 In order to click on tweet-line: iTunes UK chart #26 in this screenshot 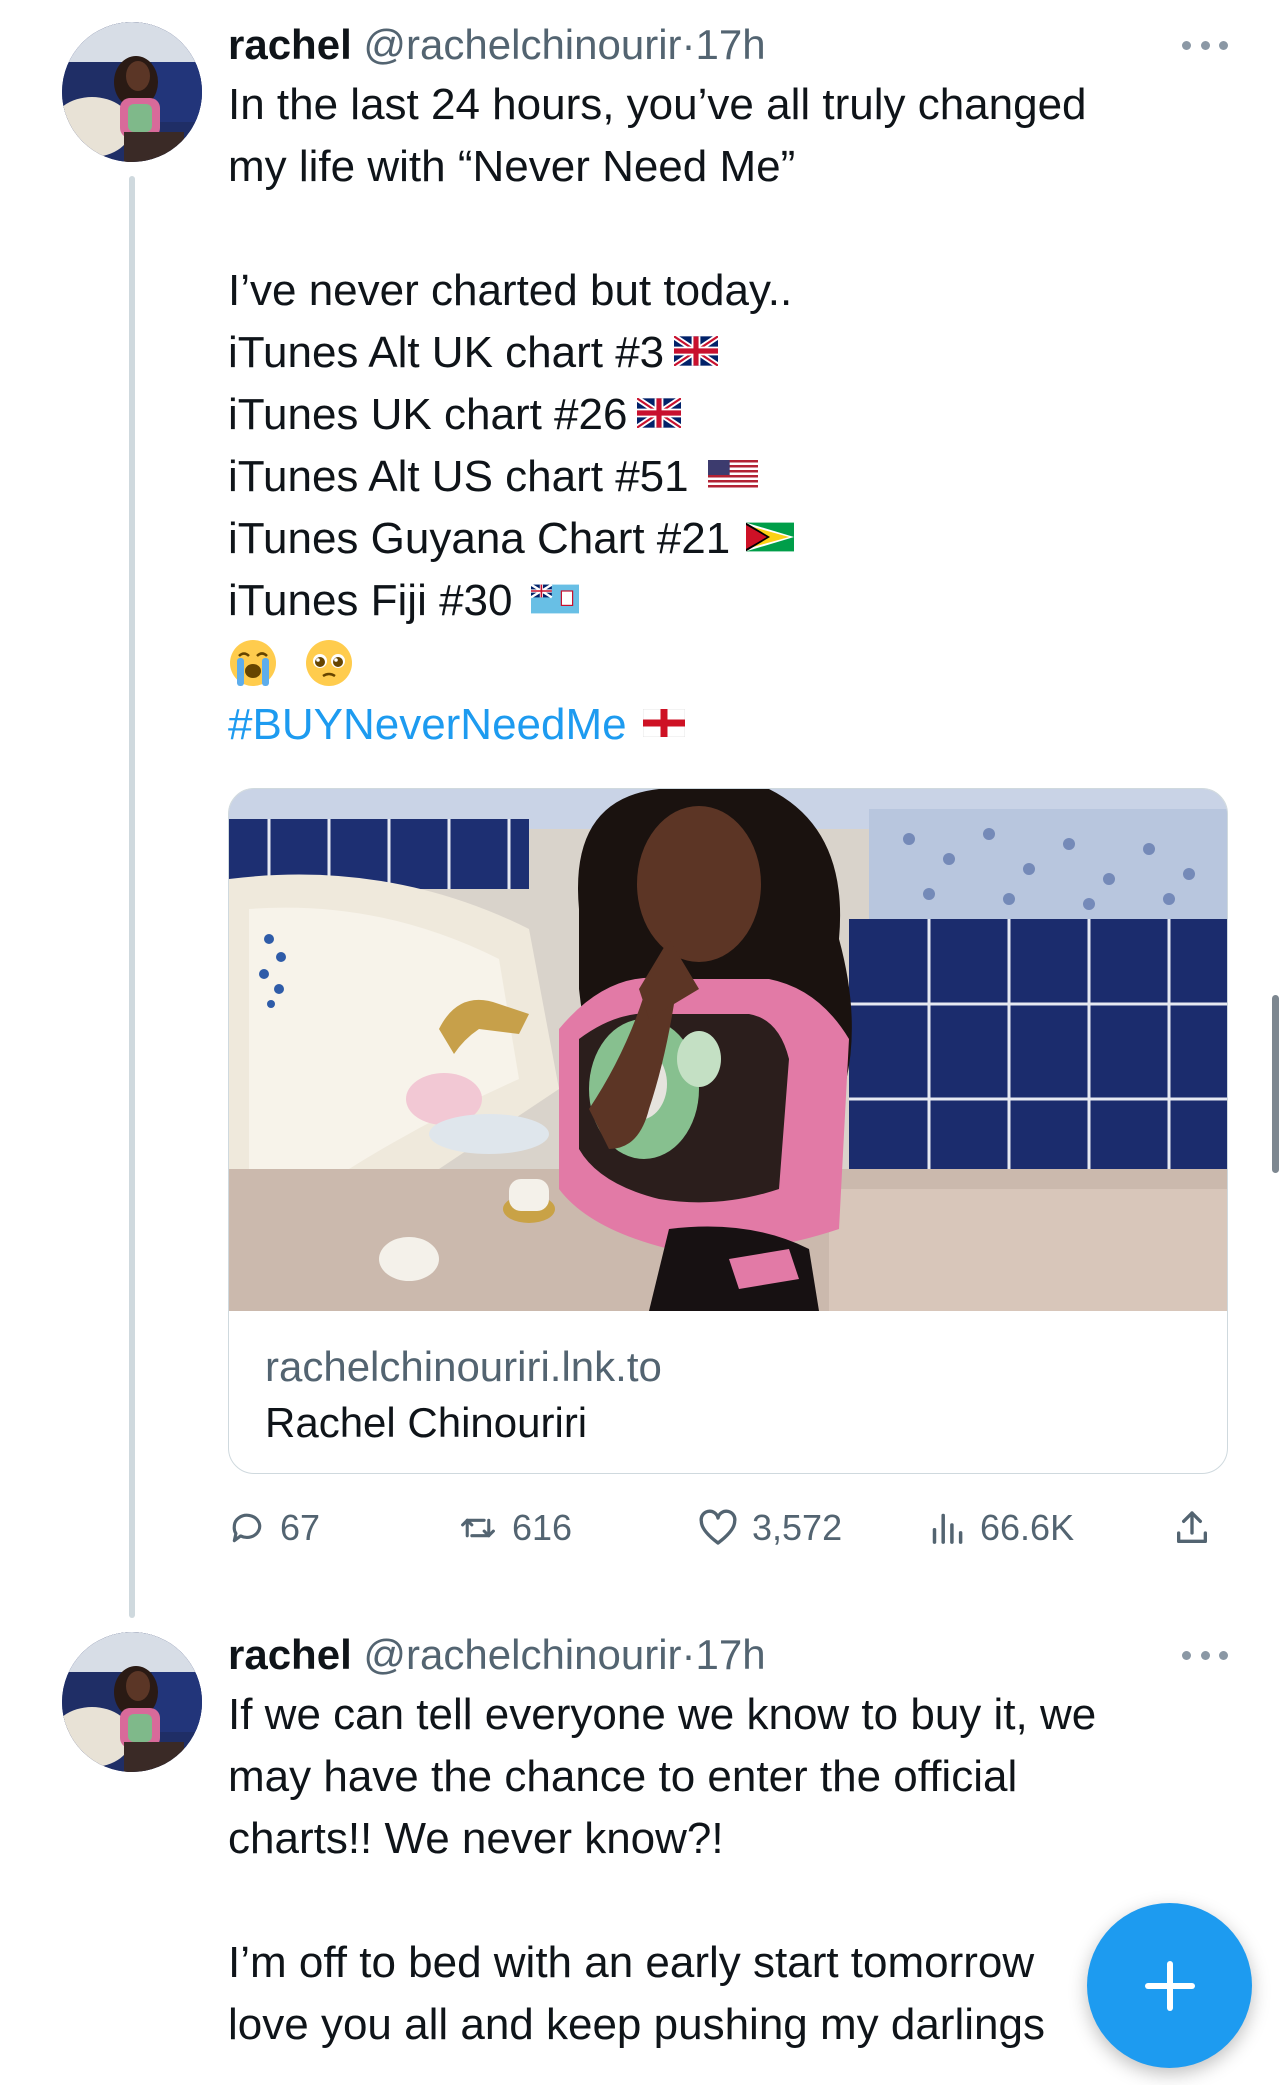, I will do `click(728, 415)`.